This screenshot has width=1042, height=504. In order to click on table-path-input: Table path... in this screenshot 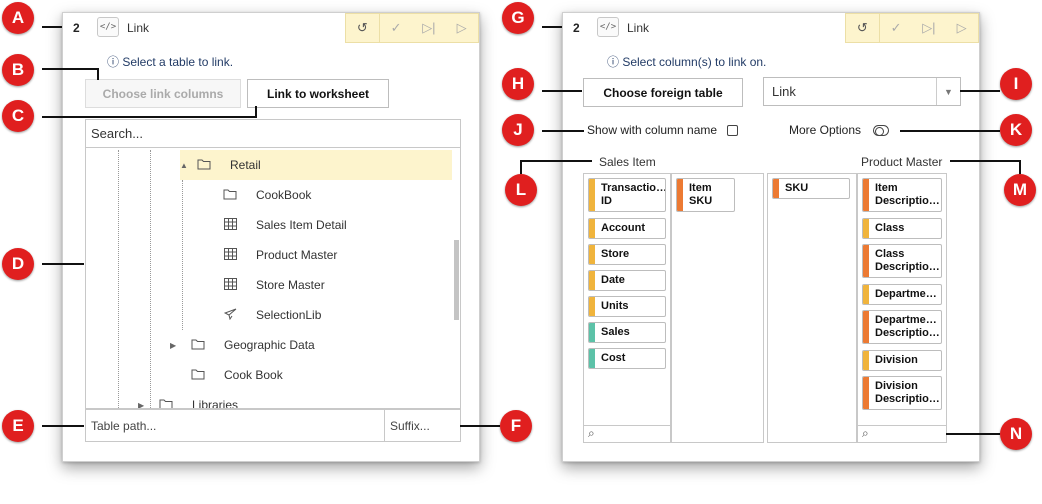, I will do `click(235, 425)`.